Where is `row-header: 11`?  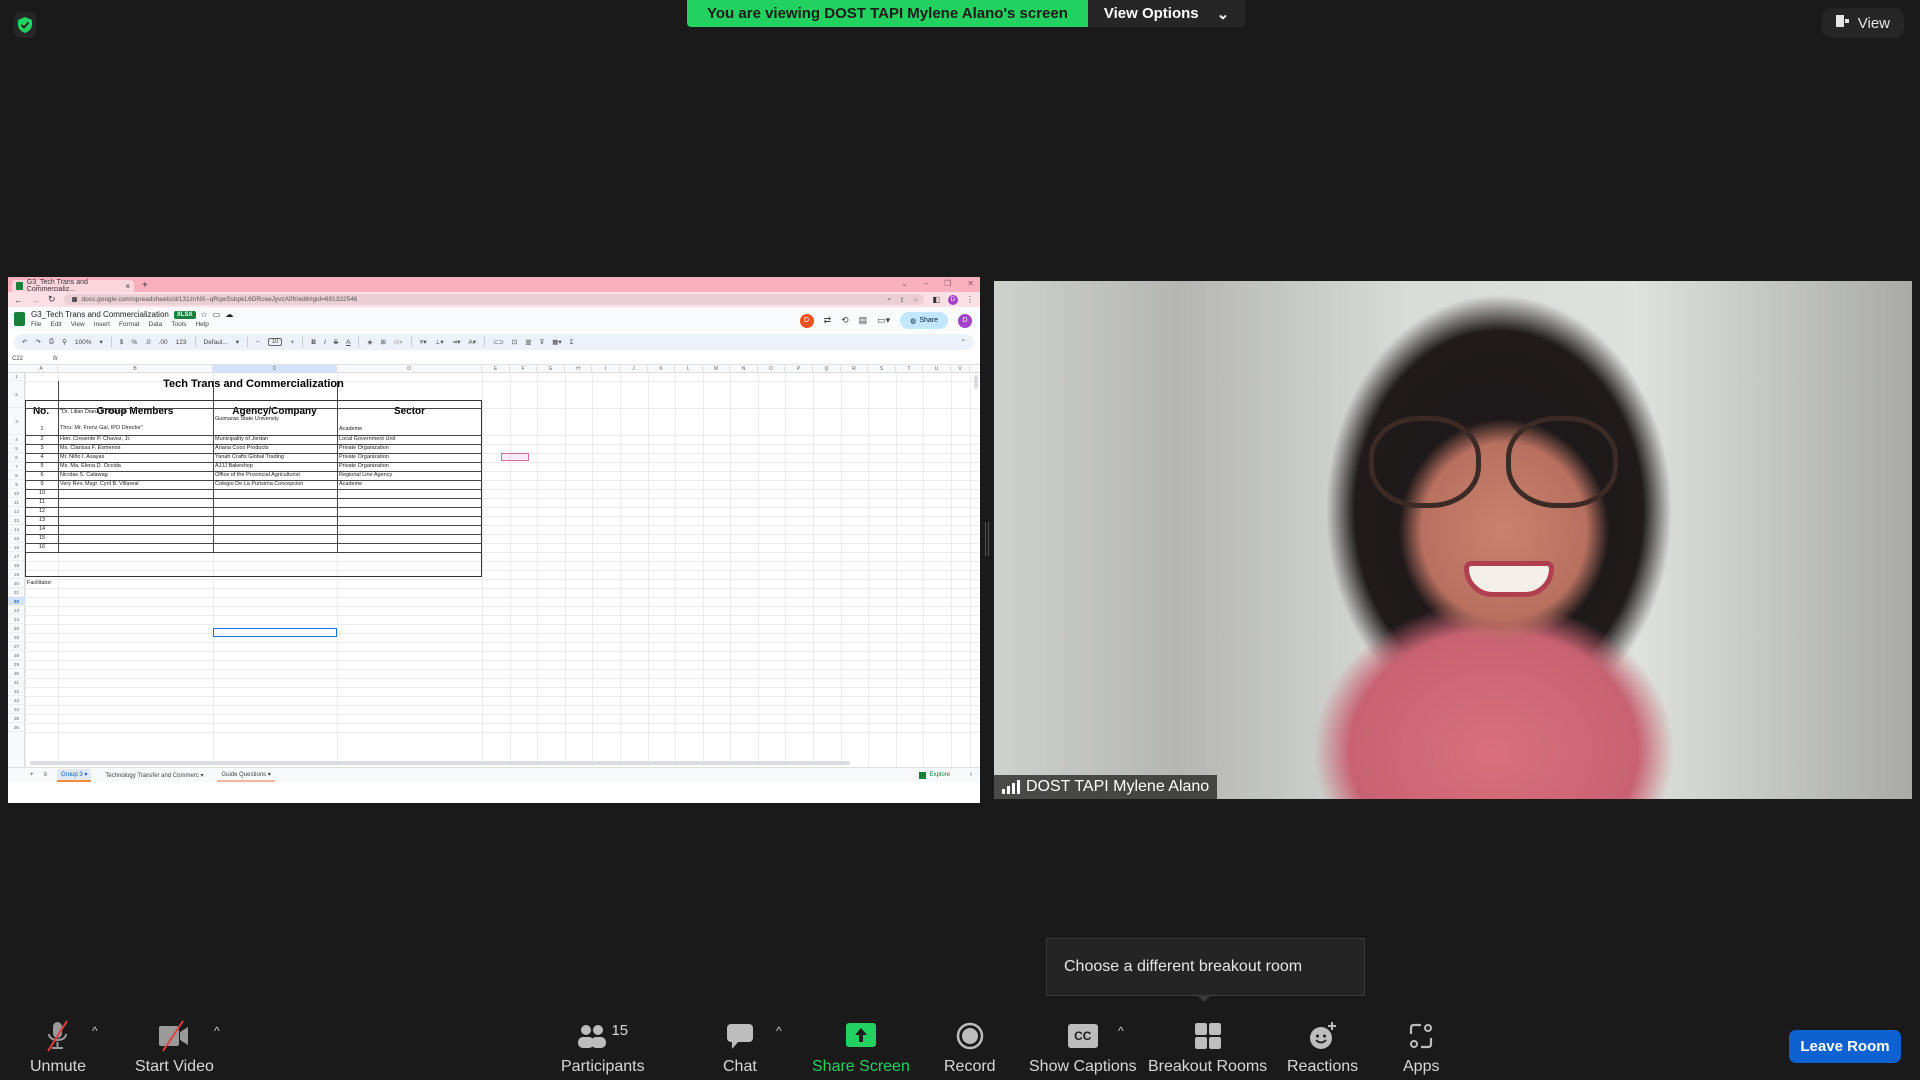
row-header: 11 is located at coordinates (16, 502).